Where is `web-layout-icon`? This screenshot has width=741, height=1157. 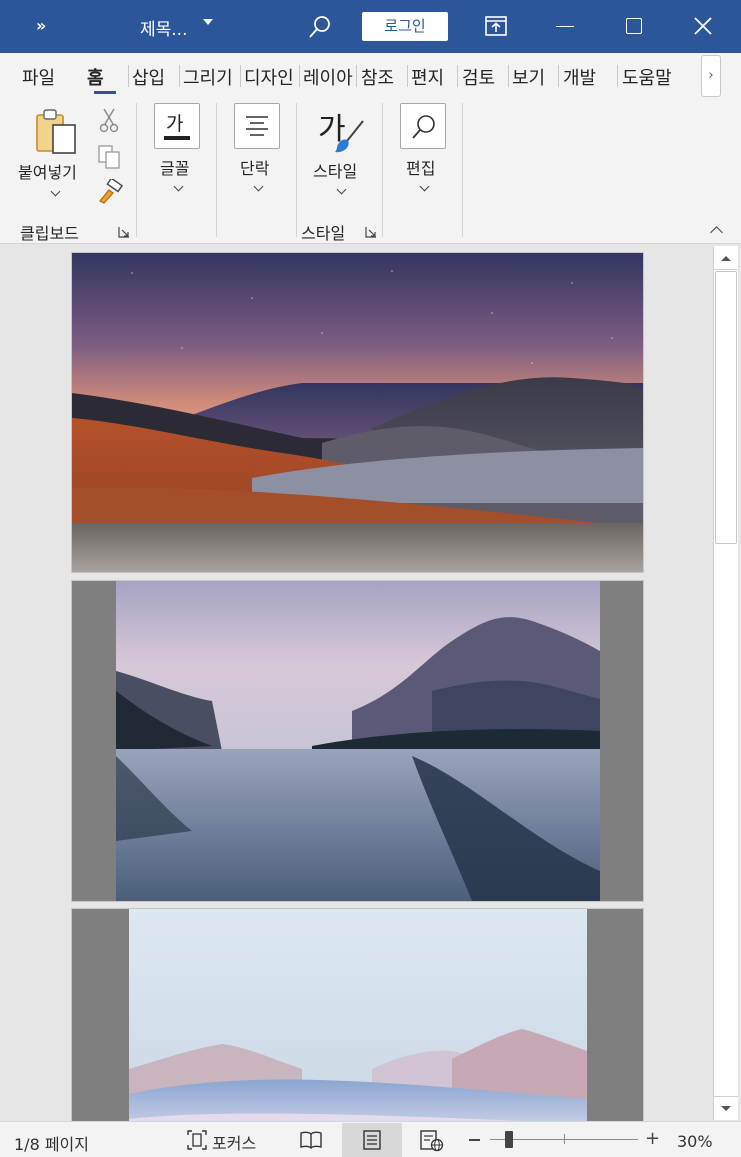 web-layout-icon is located at coordinates (432, 1141).